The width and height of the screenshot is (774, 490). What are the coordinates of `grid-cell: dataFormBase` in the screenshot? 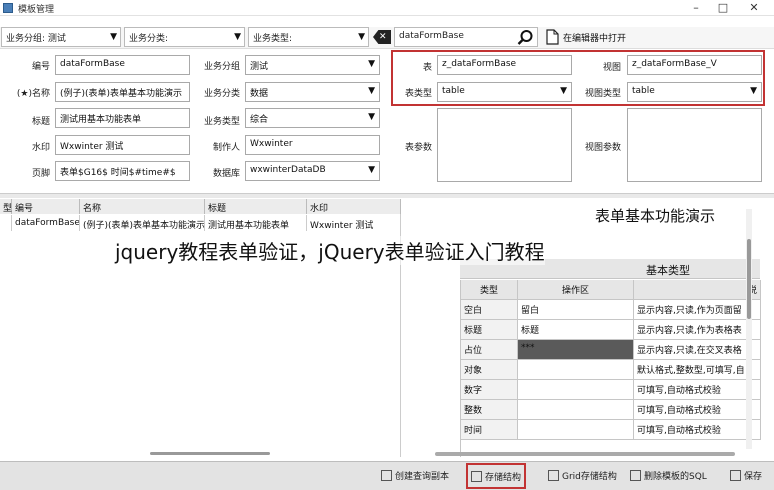 It's located at (46, 223).